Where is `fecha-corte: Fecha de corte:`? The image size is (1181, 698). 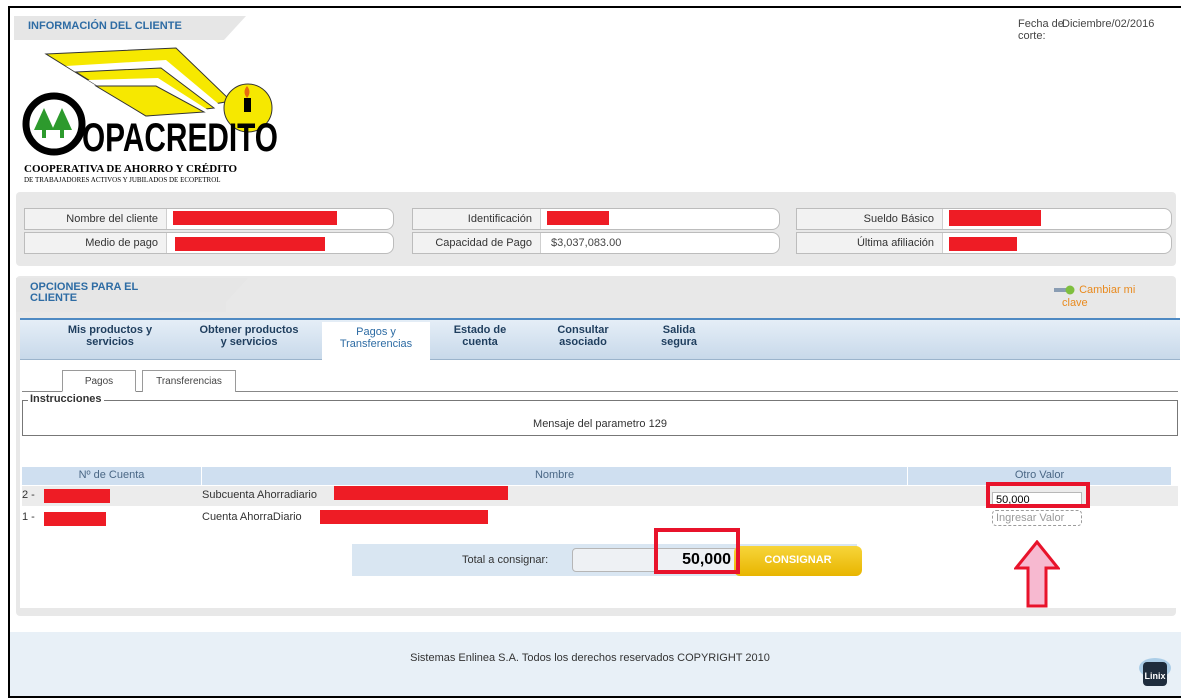 fecha-corte: Fecha de corte: is located at coordinates (1041, 30).